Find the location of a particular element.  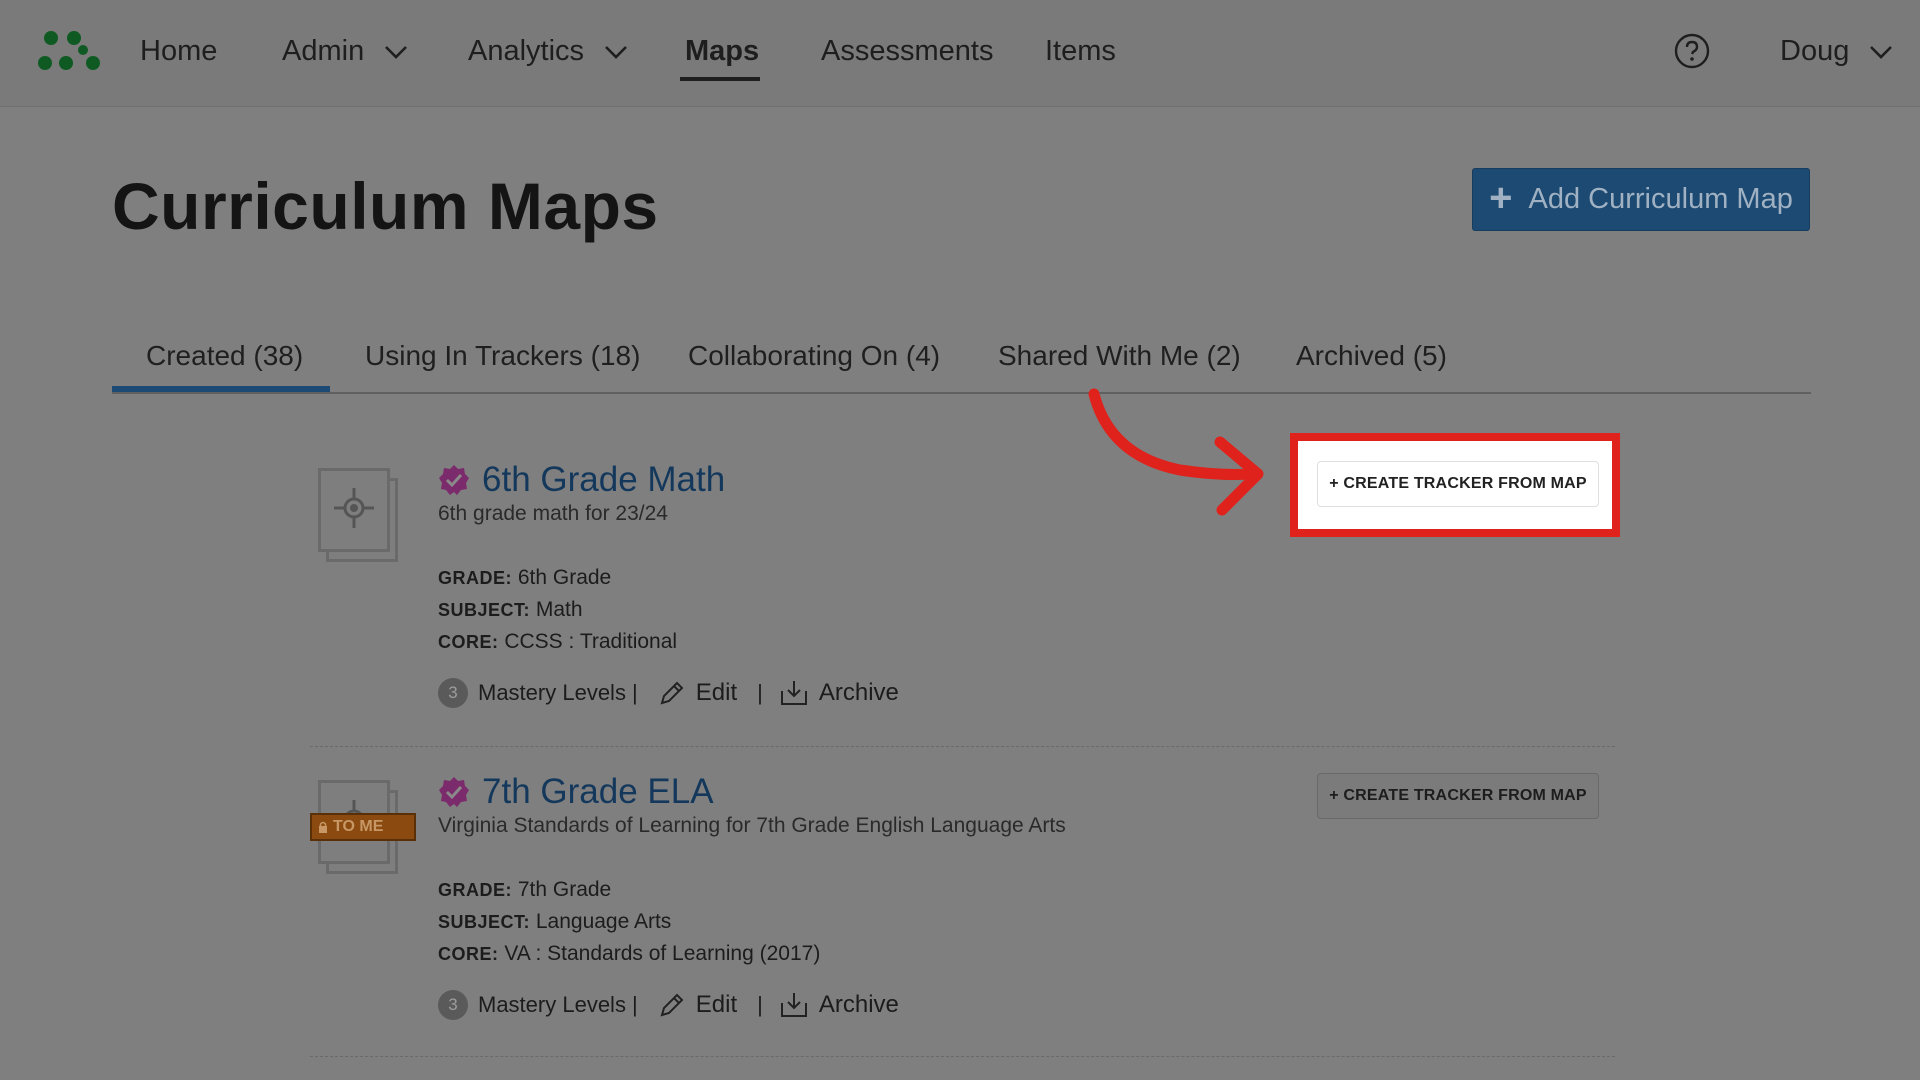

map-grade: GRADE: 7th Grade is located at coordinates (524, 890).